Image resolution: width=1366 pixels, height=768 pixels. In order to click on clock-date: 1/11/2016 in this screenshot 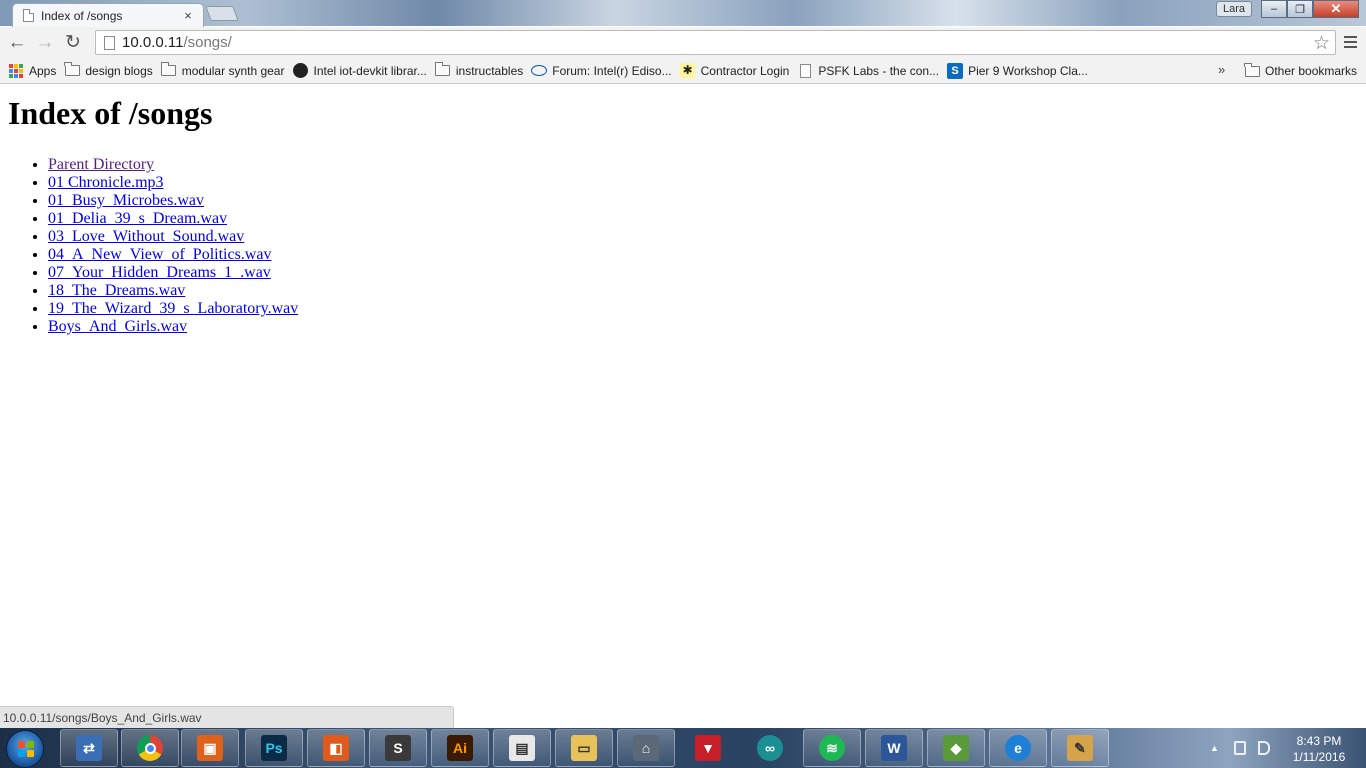, I will do `click(1319, 757)`.